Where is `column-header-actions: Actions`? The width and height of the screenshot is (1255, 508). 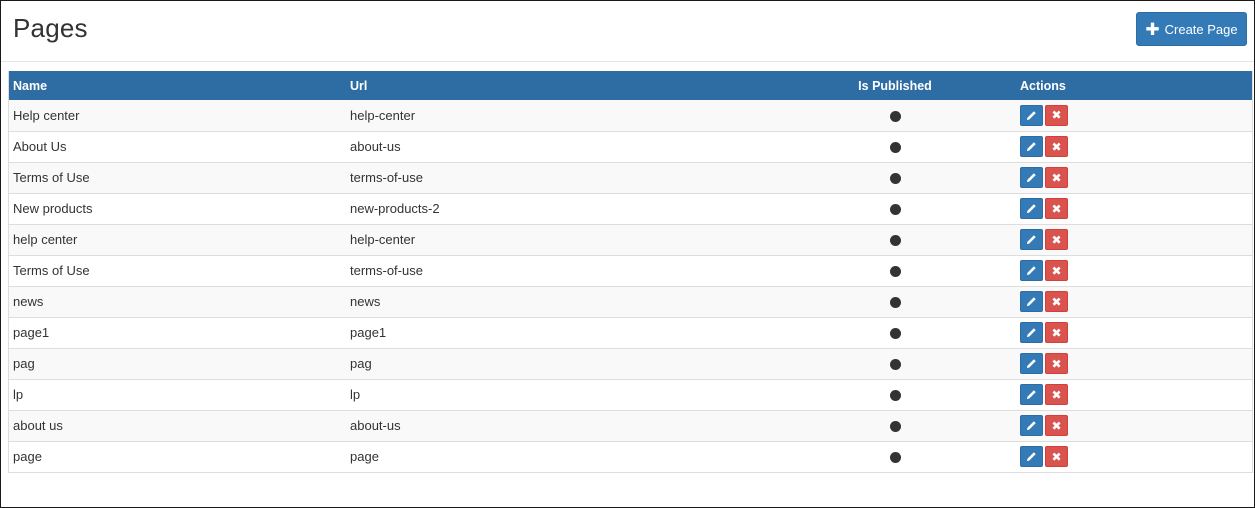 column-header-actions: Actions is located at coordinates (1043, 85).